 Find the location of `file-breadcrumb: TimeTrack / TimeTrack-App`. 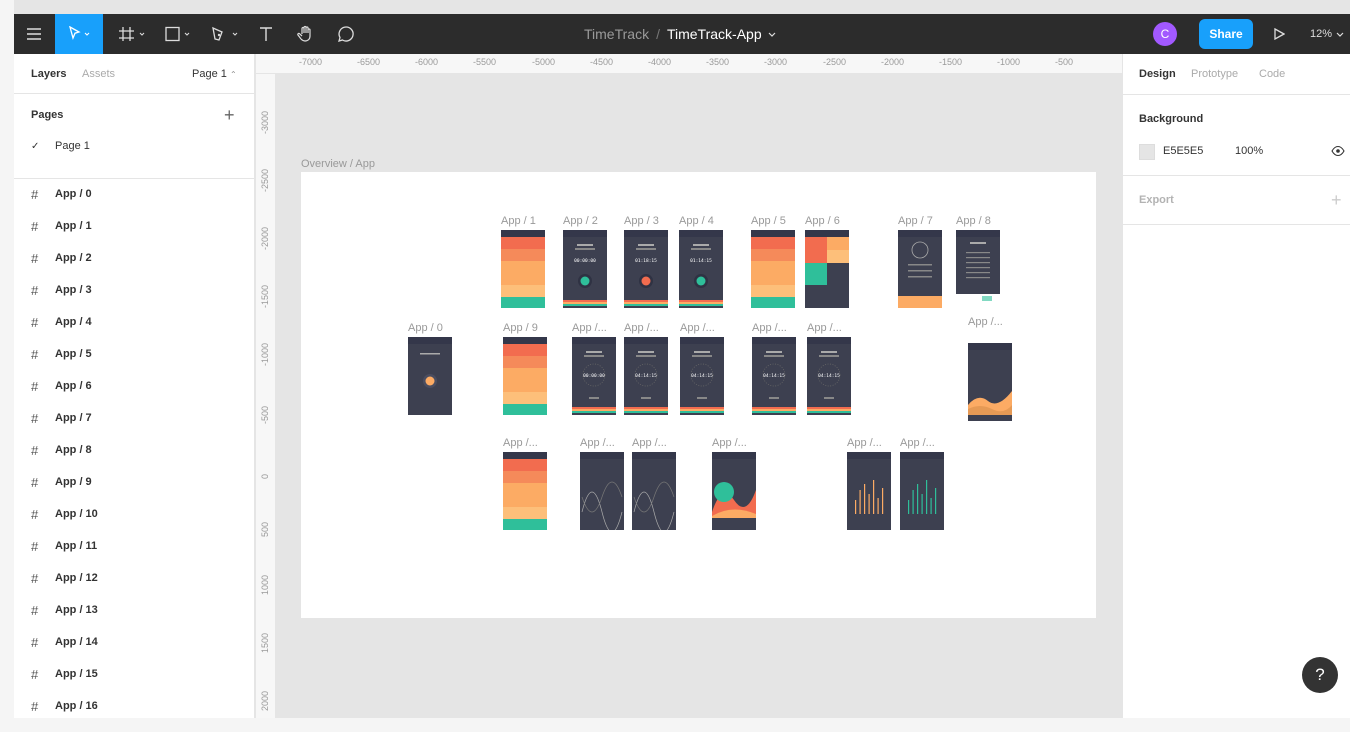

file-breadcrumb: TimeTrack / TimeTrack-App is located at coordinates (680, 34).